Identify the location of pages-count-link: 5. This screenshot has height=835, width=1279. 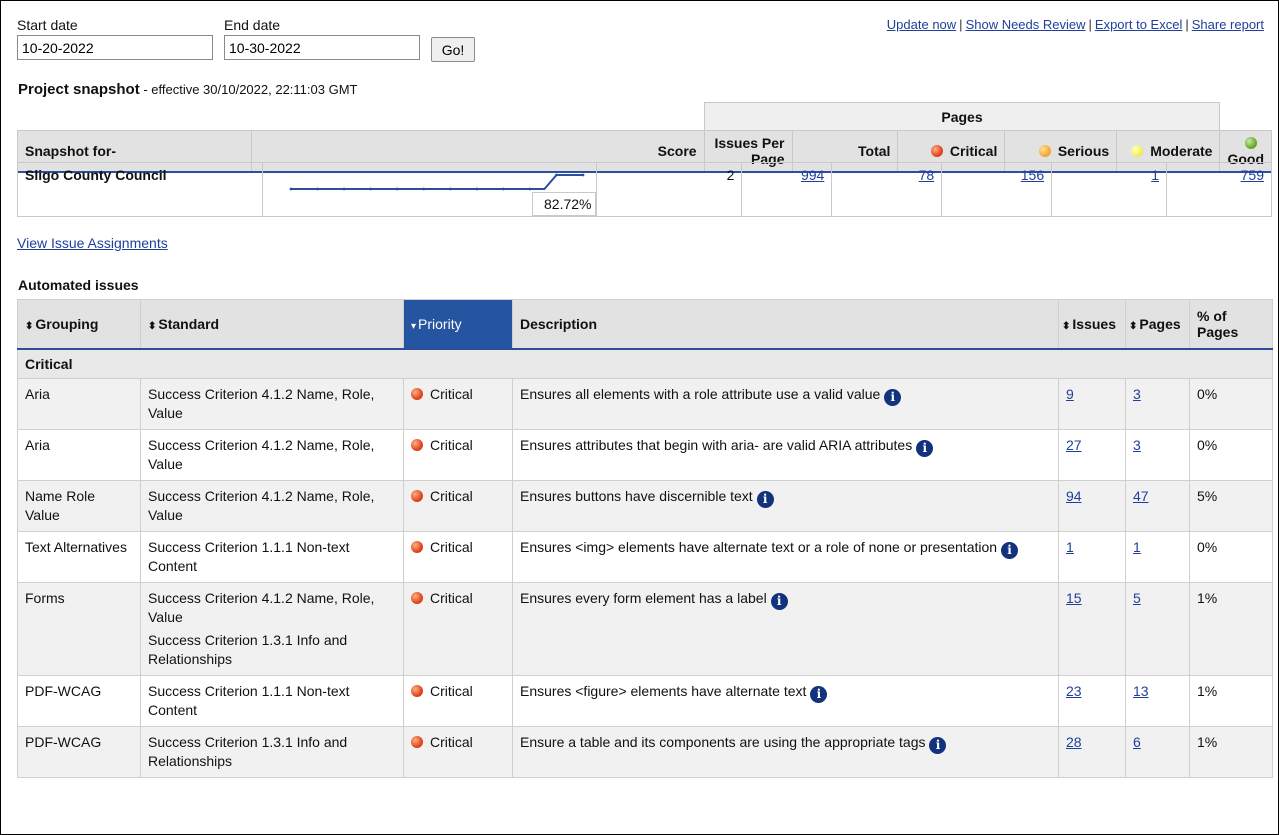
(1137, 598).